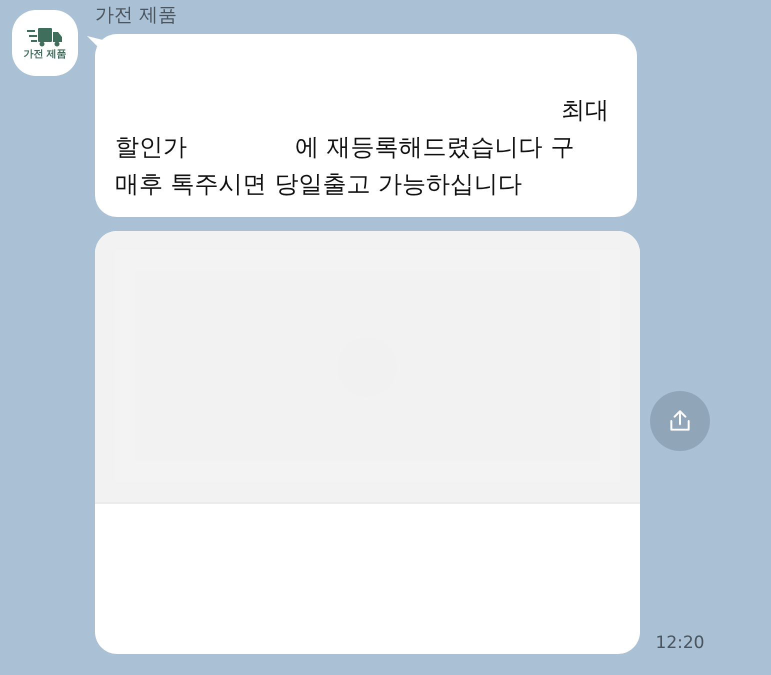 Image resolution: width=771 pixels, height=675 pixels. Describe the element at coordinates (680, 643) in the screenshot. I see `message-time: 12:20` at that location.